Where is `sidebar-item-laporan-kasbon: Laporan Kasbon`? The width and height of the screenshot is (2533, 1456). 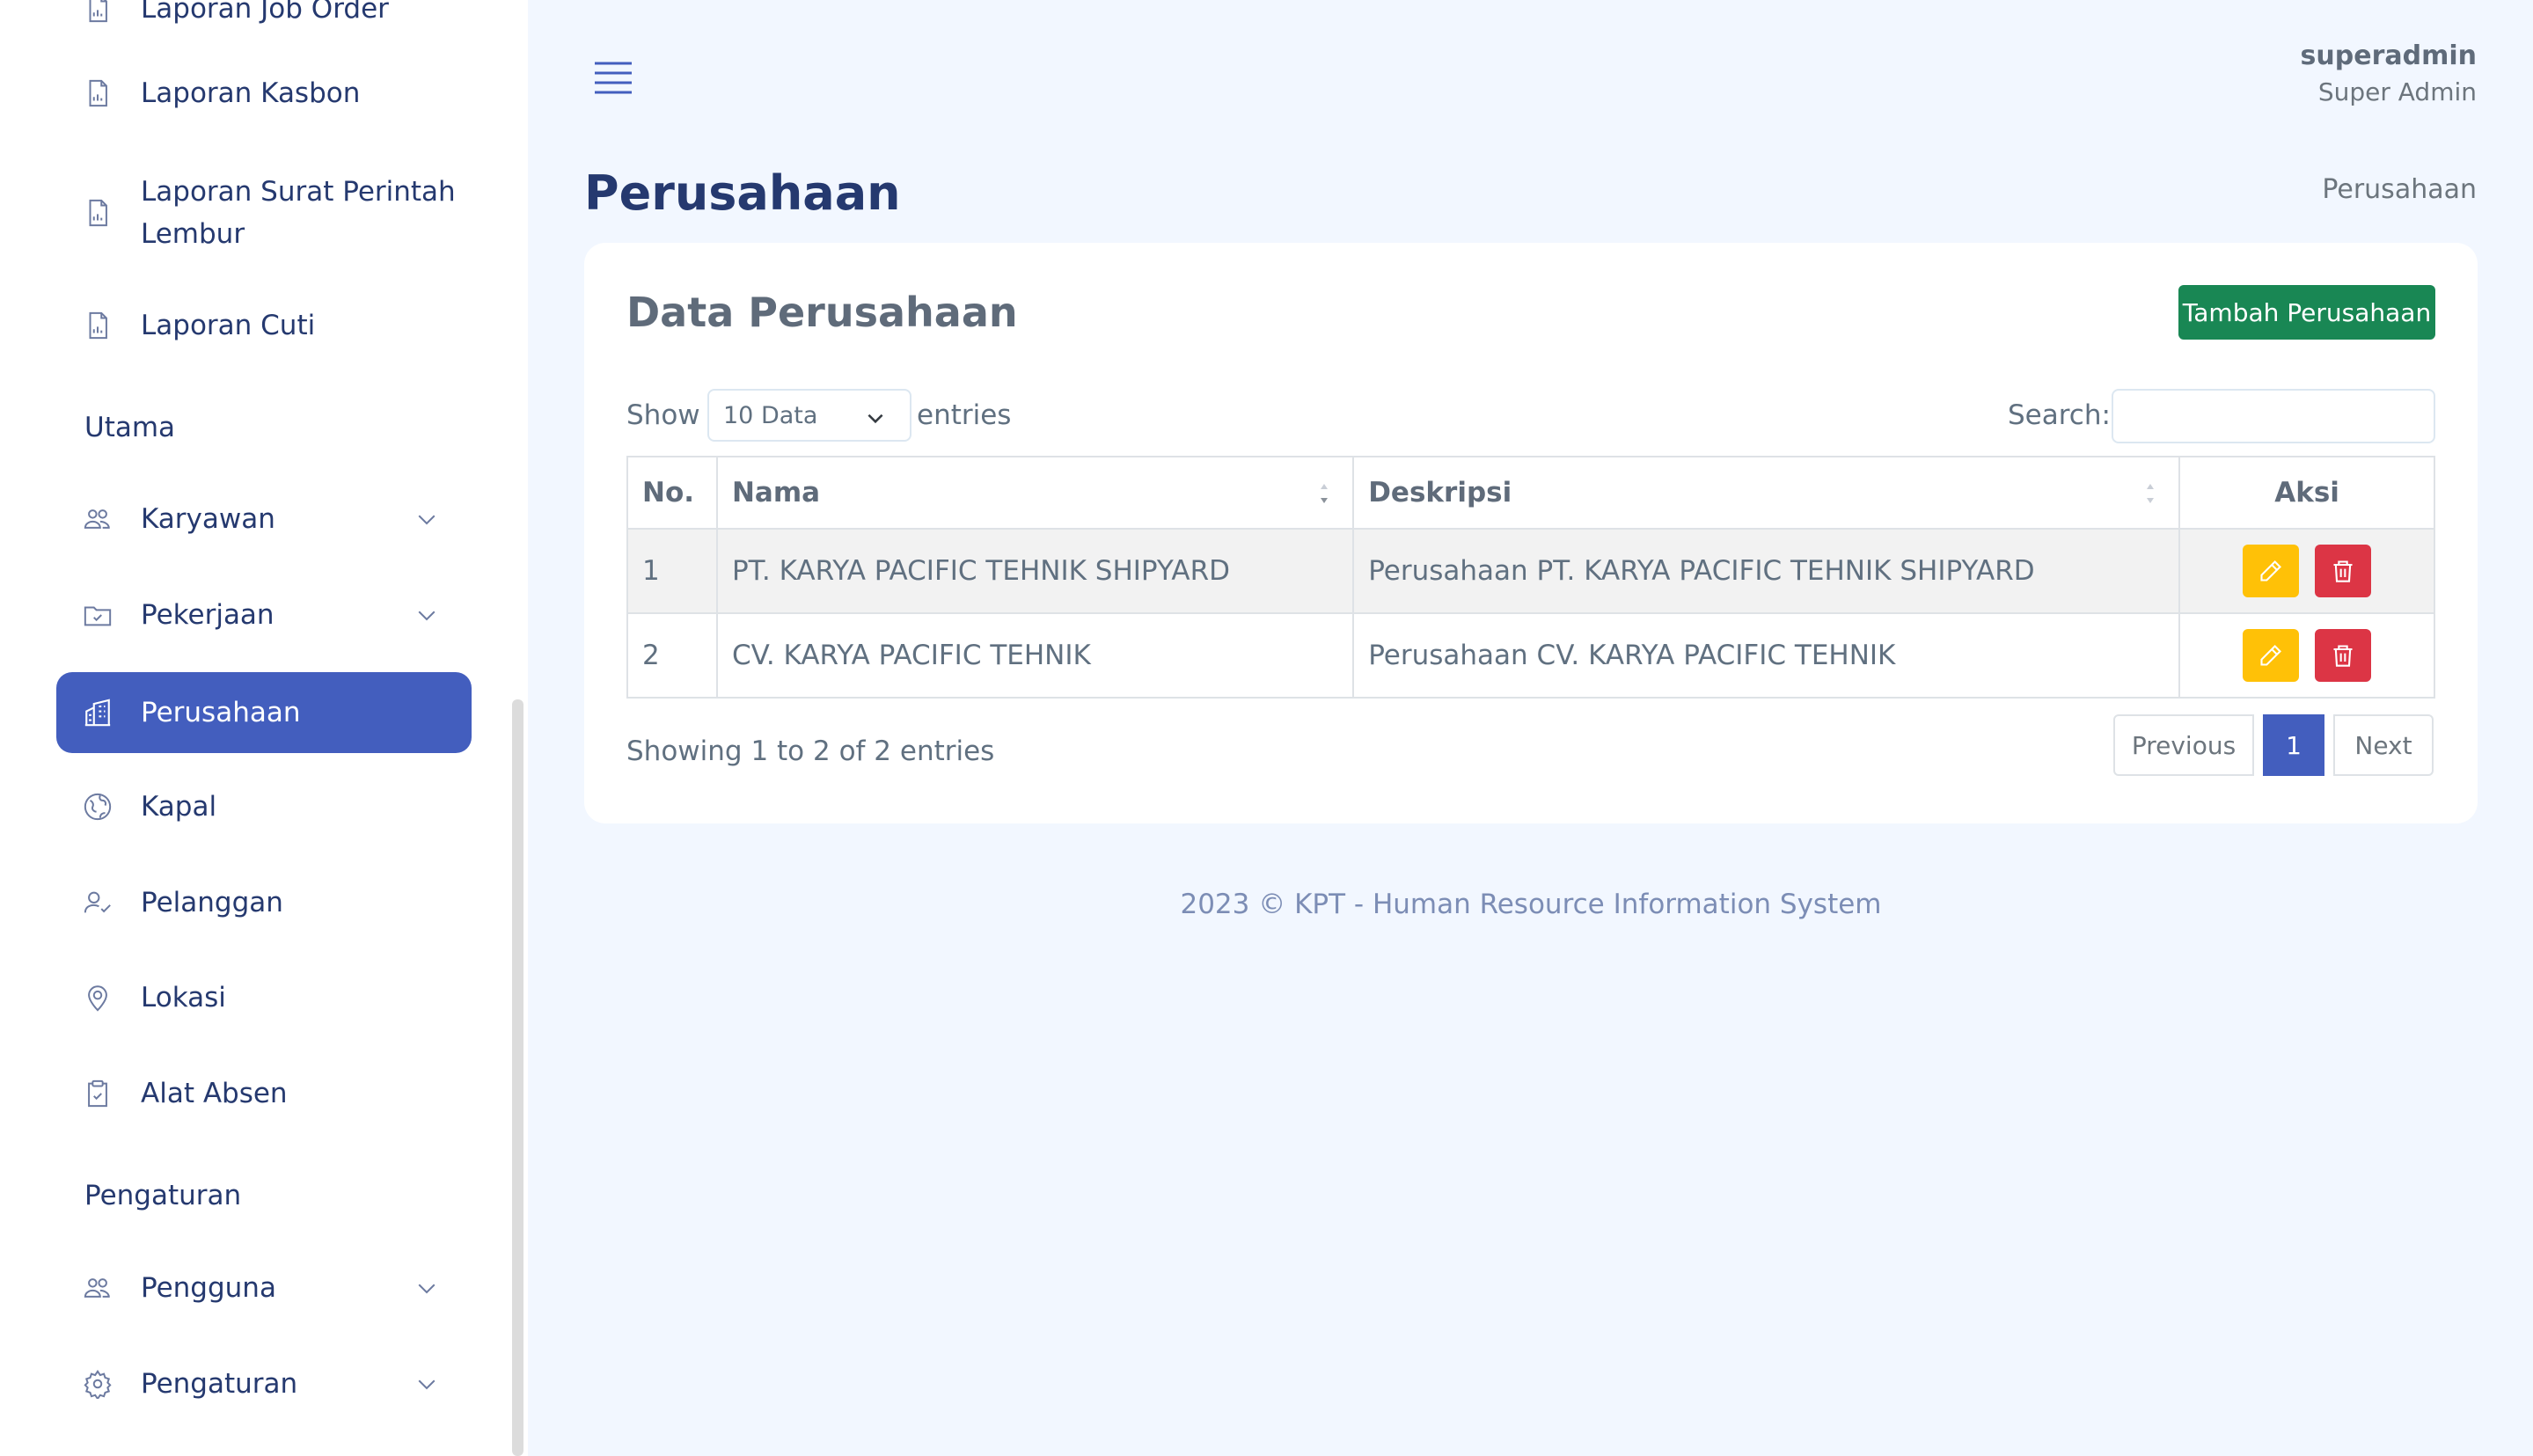
sidebar-item-laporan-kasbon: Laporan Kasbon is located at coordinates (264, 93).